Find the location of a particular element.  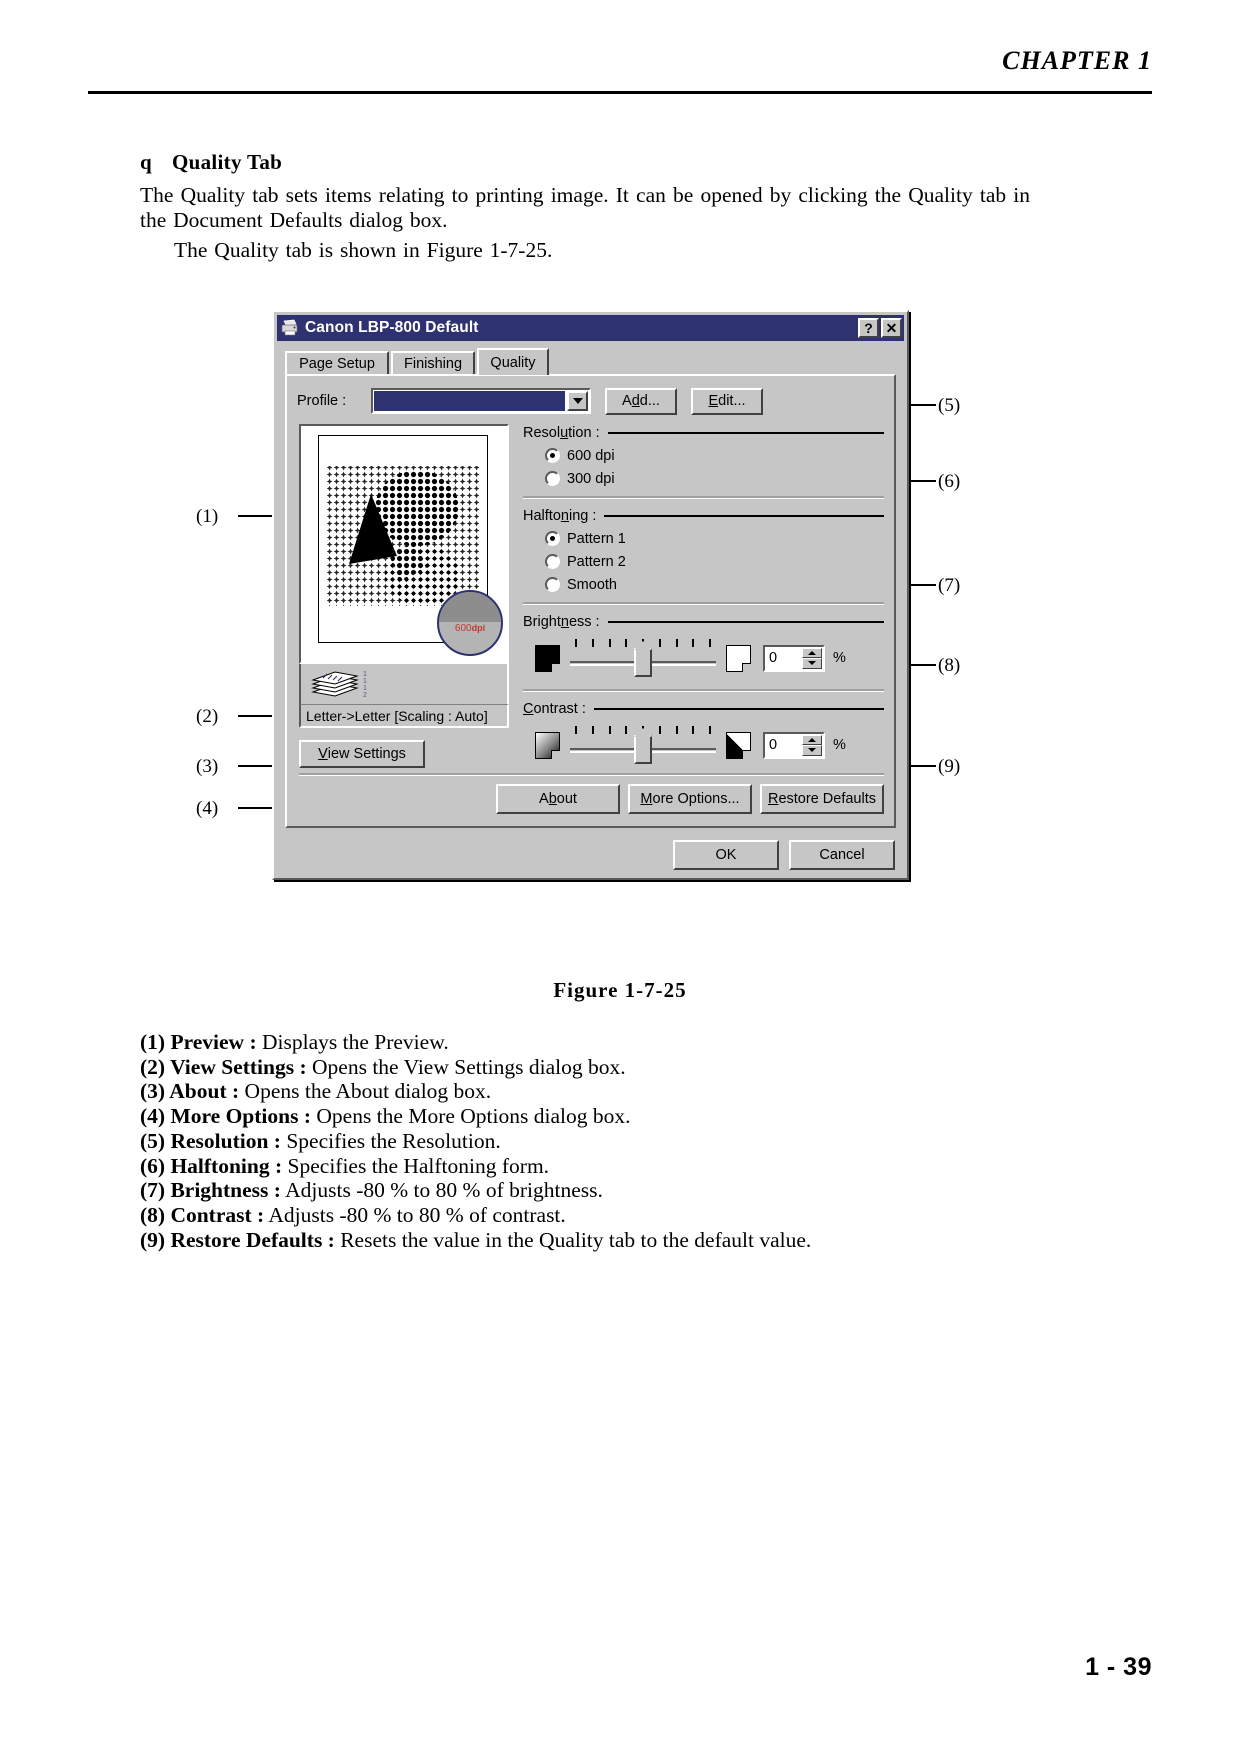

callout-3-label: (3) is located at coordinates (207, 766).